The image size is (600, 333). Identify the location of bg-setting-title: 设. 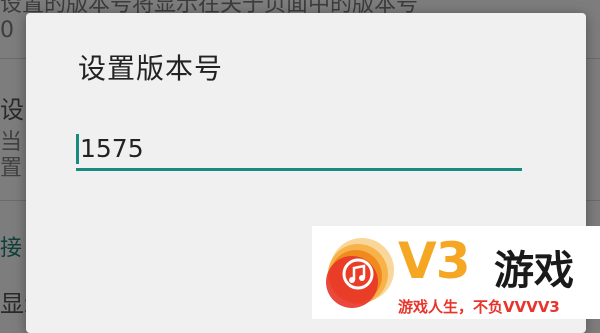
(12, 107).